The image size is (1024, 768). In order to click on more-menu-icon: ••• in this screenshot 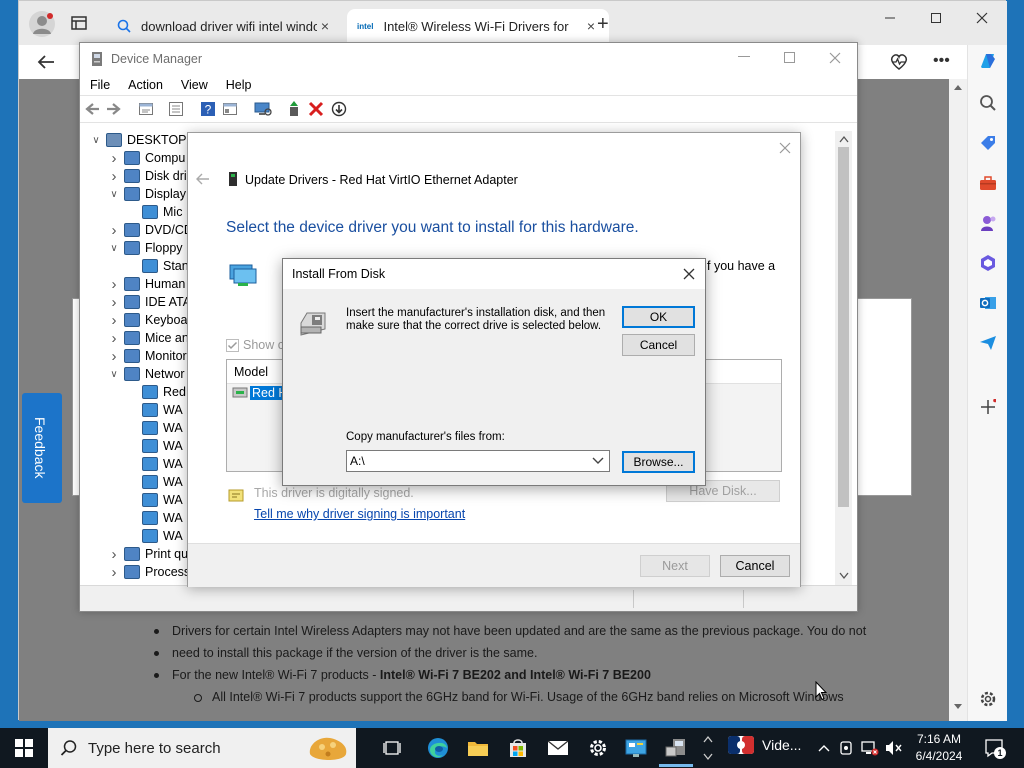, I will do `click(941, 61)`.